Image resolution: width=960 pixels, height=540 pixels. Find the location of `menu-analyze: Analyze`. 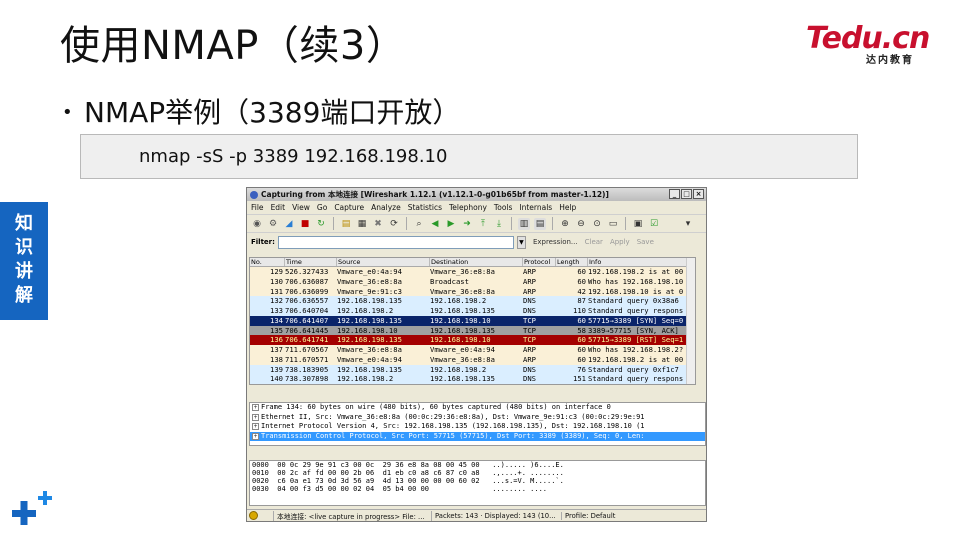

menu-analyze: Analyze is located at coordinates (386, 207).